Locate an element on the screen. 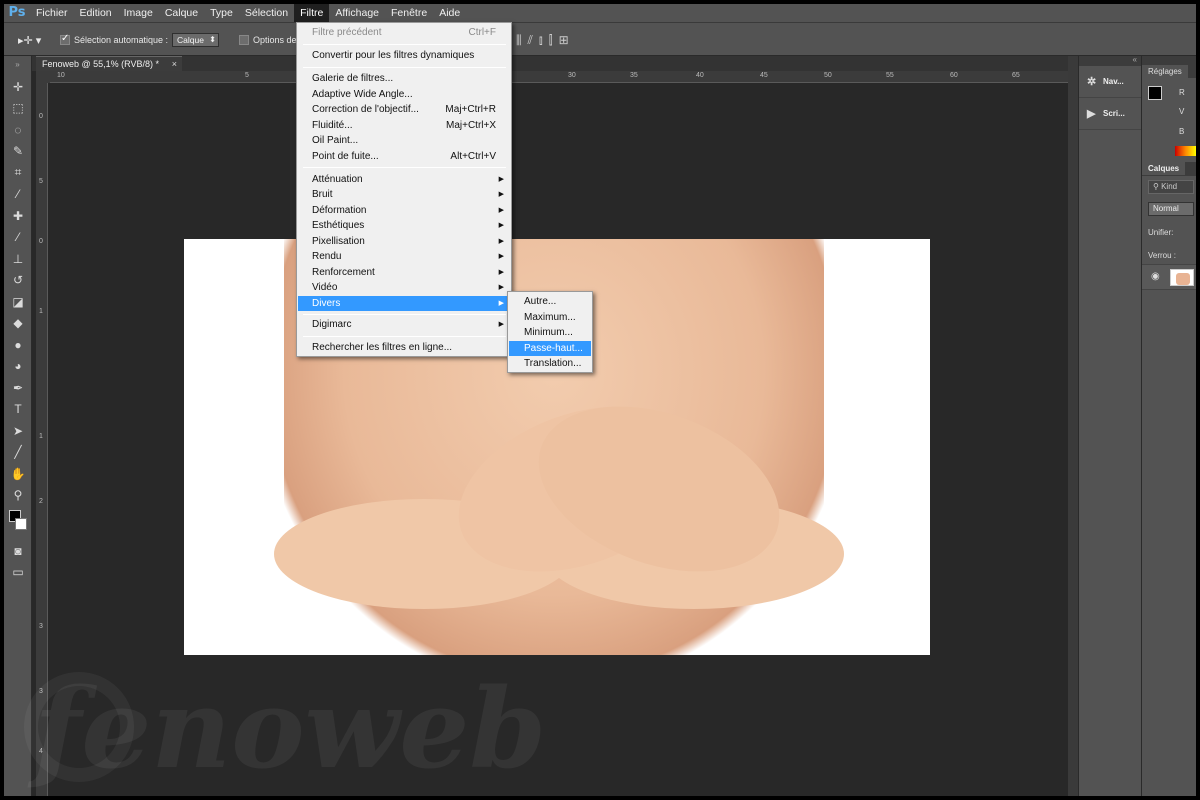 This screenshot has height=800, width=1200. align-icon: ⫼ is located at coordinates (522, 40).